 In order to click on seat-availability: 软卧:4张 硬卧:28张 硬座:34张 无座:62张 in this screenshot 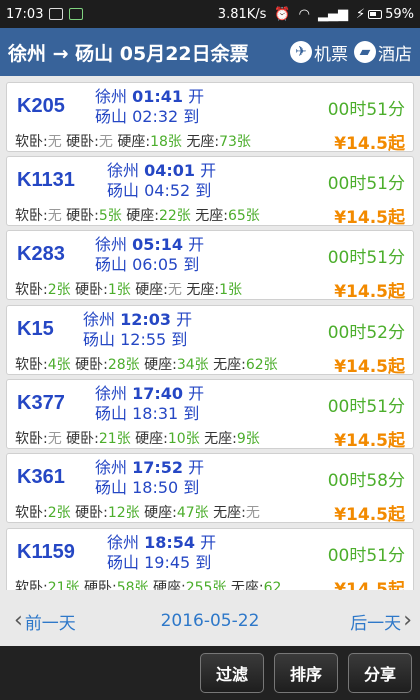, I will do `click(146, 364)`.